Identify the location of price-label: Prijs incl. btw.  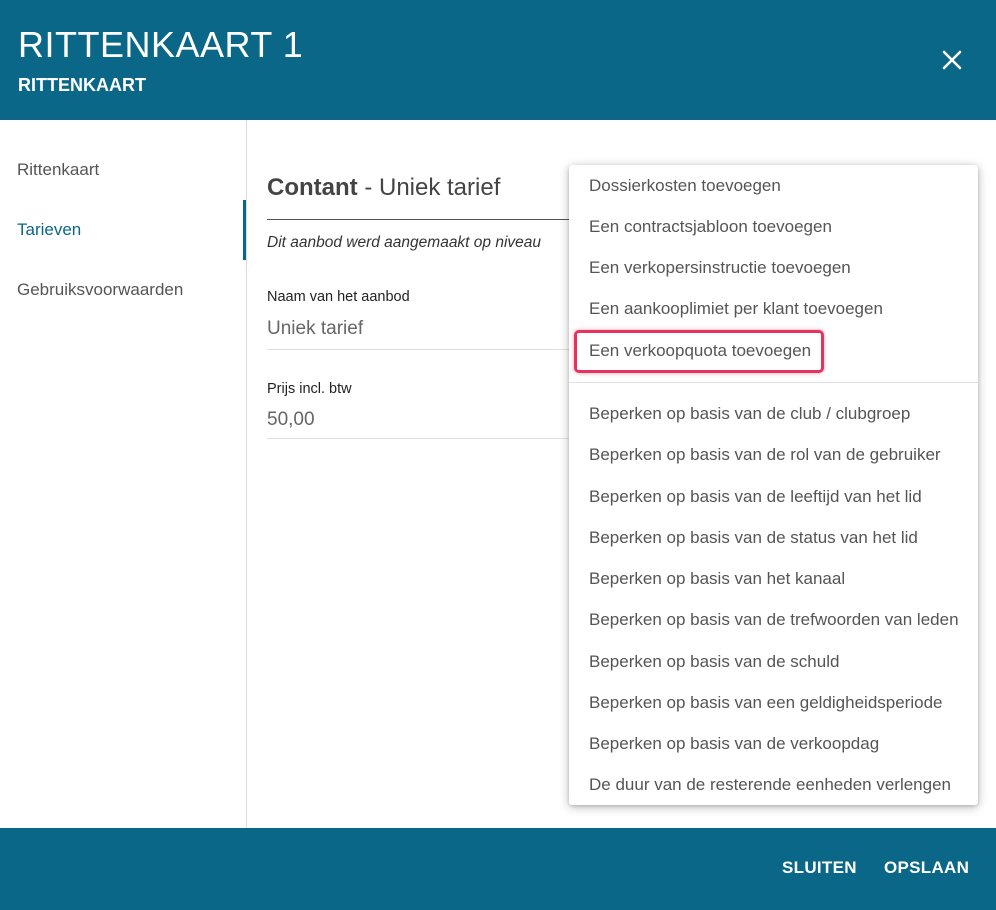
(309, 389).